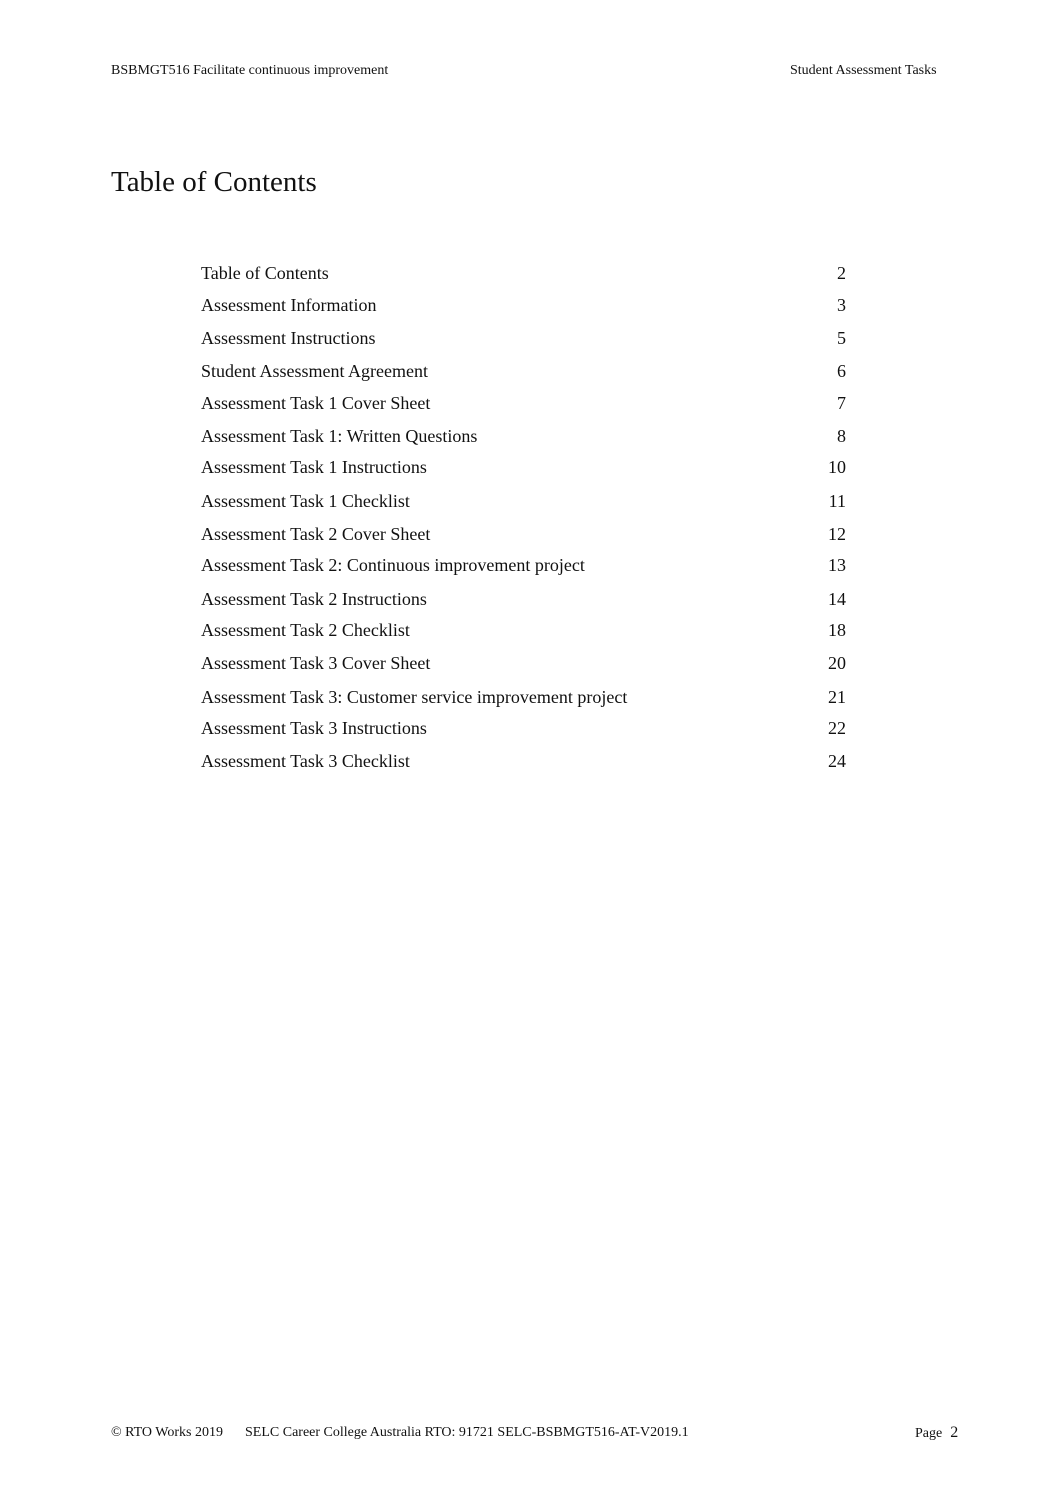 Image resolution: width=1062 pixels, height=1506 pixels. Describe the element at coordinates (837, 565) in the screenshot. I see `toc-entry-page: 13` at that location.